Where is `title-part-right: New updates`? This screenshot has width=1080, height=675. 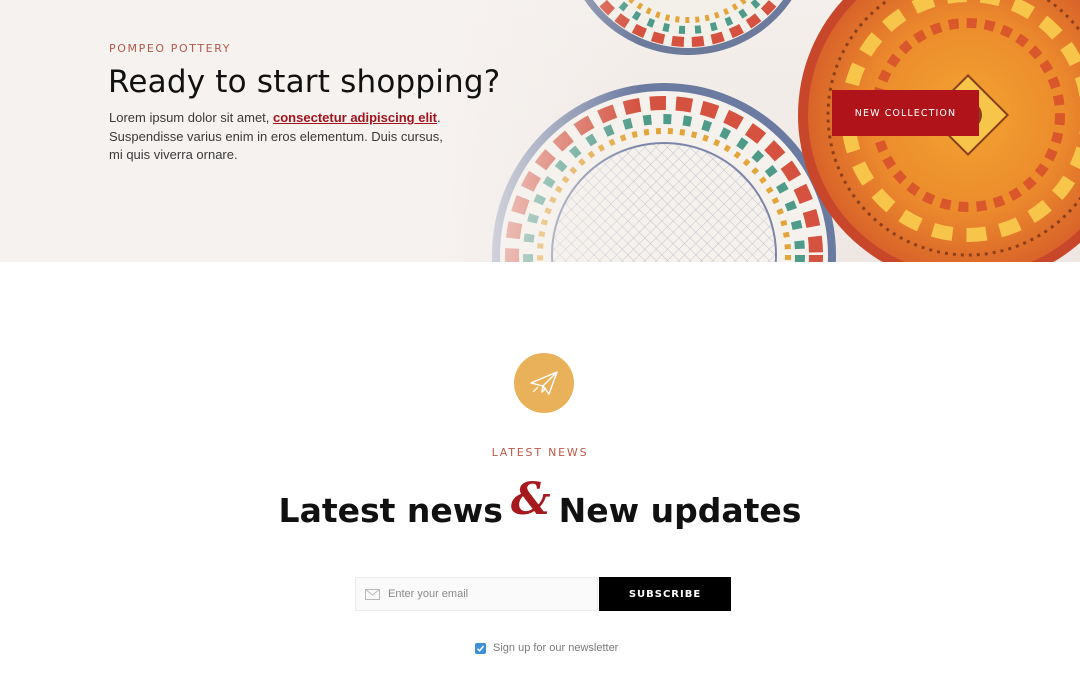
title-part-right: New updates is located at coordinates (680, 510).